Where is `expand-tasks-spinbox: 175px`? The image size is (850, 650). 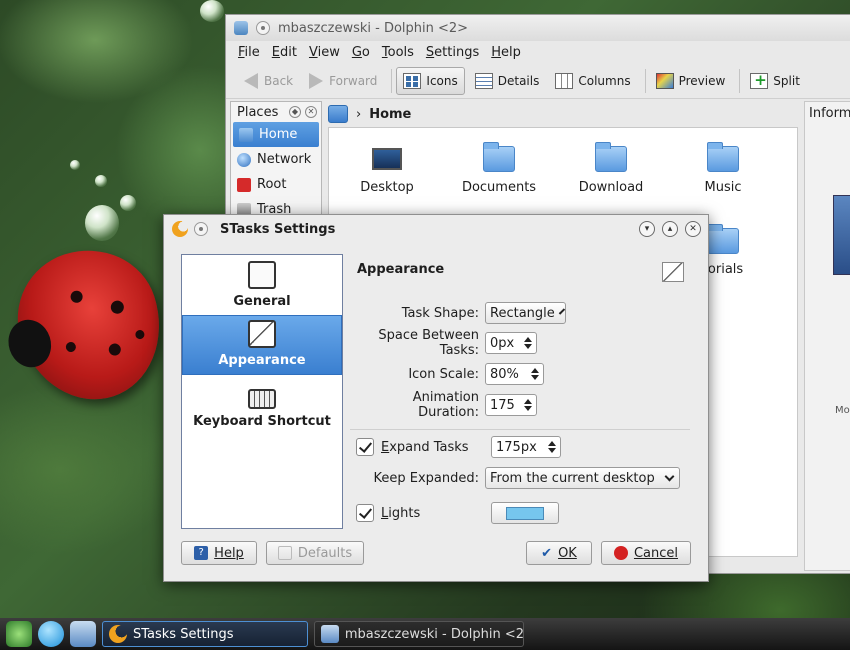
expand-tasks-spinbox: 175px is located at coordinates (526, 447).